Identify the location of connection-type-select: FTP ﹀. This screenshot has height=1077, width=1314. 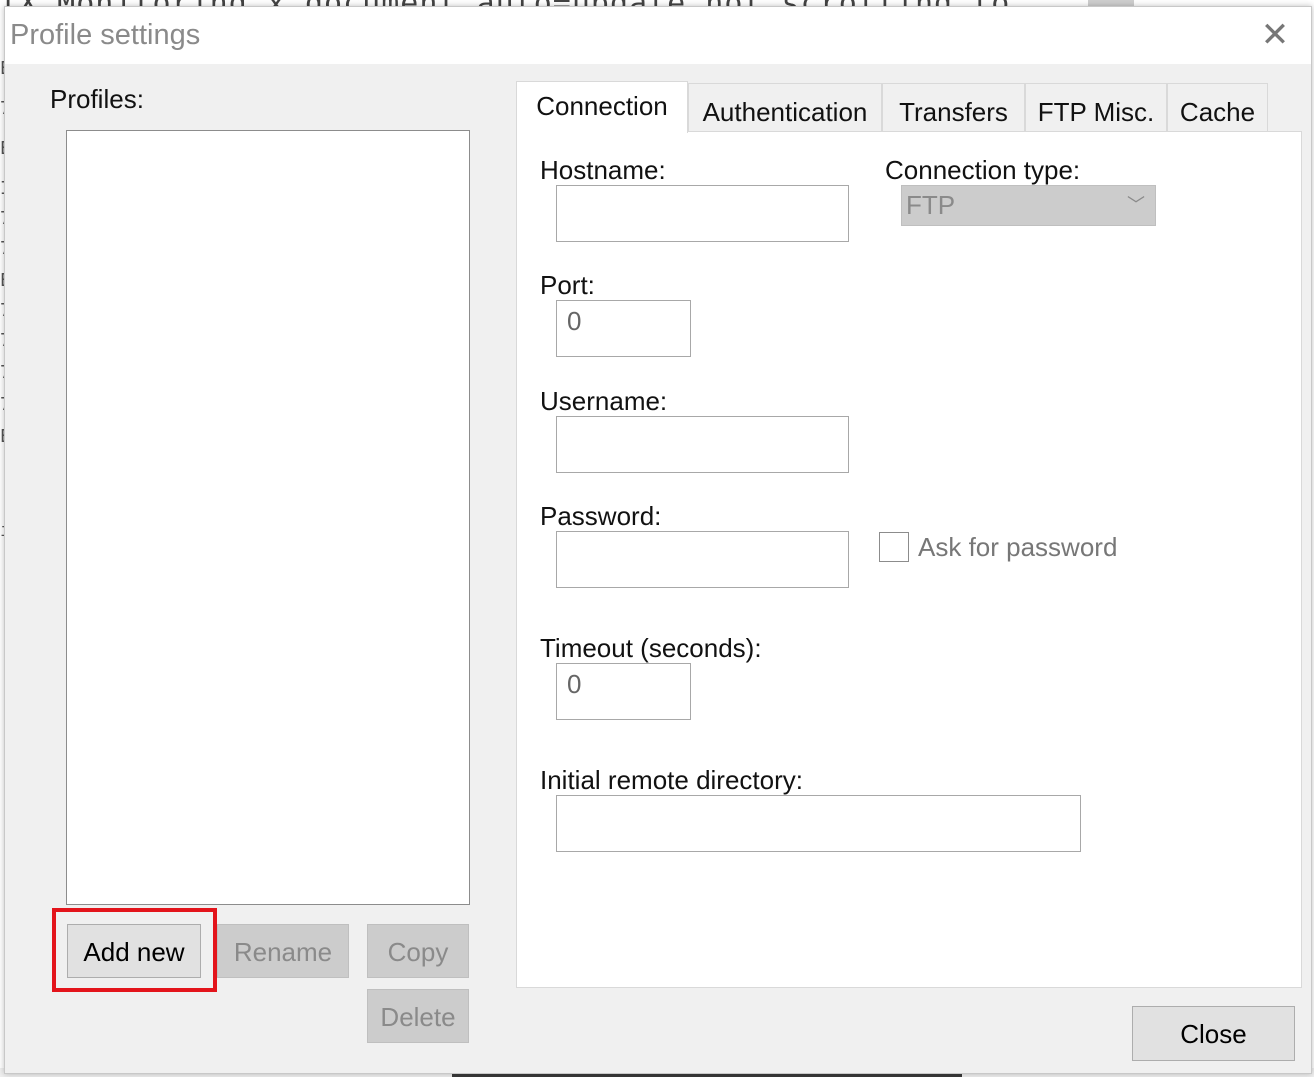
(1028, 205).